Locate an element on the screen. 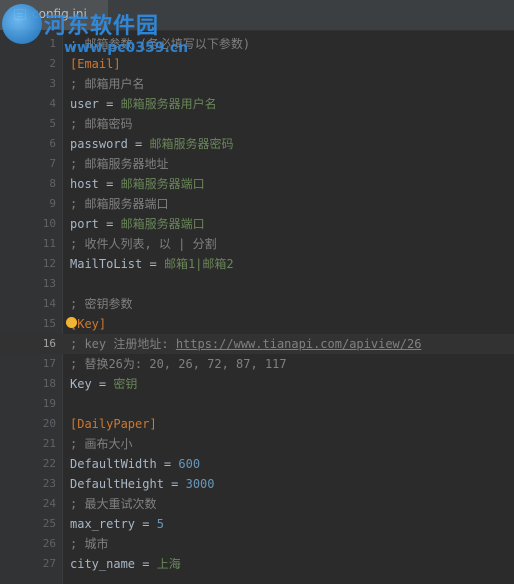 Image resolution: width=514 pixels, height=584 pixels. code-text: ; 收件人列表, 以 | 分割 is located at coordinates (143, 244).